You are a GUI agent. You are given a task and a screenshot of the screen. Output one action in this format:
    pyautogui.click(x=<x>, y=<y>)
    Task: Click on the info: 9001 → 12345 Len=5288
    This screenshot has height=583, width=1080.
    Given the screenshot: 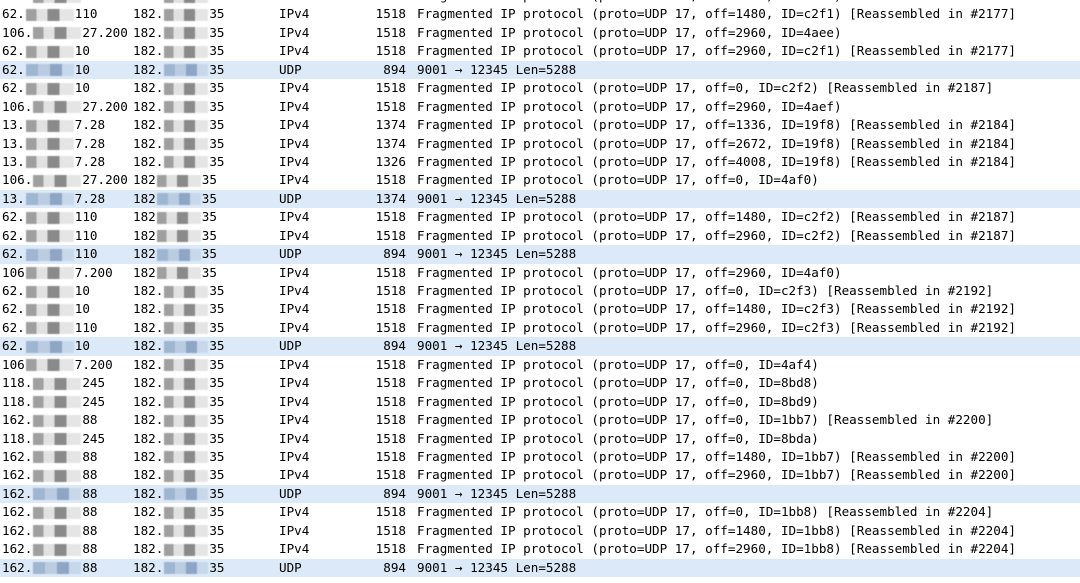 What is the action you would take?
    pyautogui.click(x=497, y=346)
    